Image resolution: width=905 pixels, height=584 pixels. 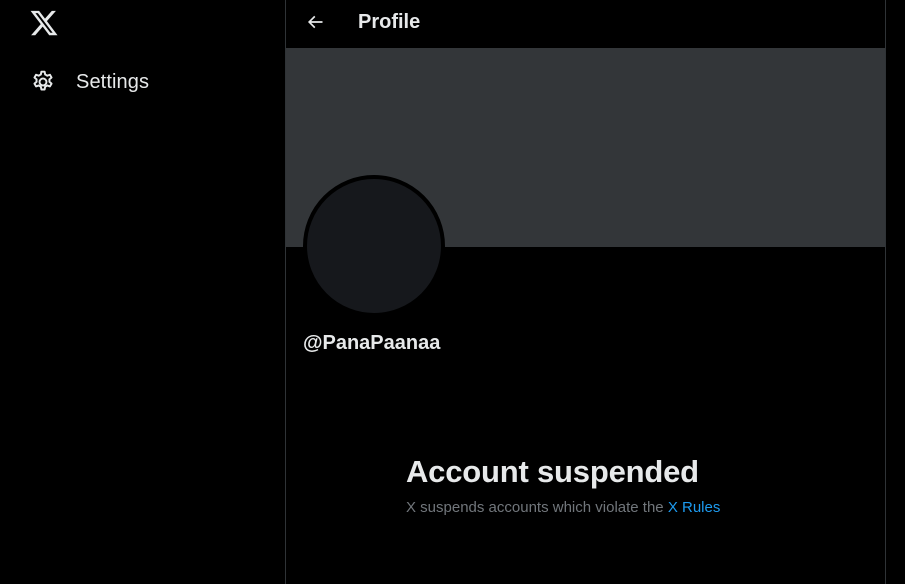 I want to click on arrow-left-icon, so click(x=315, y=24).